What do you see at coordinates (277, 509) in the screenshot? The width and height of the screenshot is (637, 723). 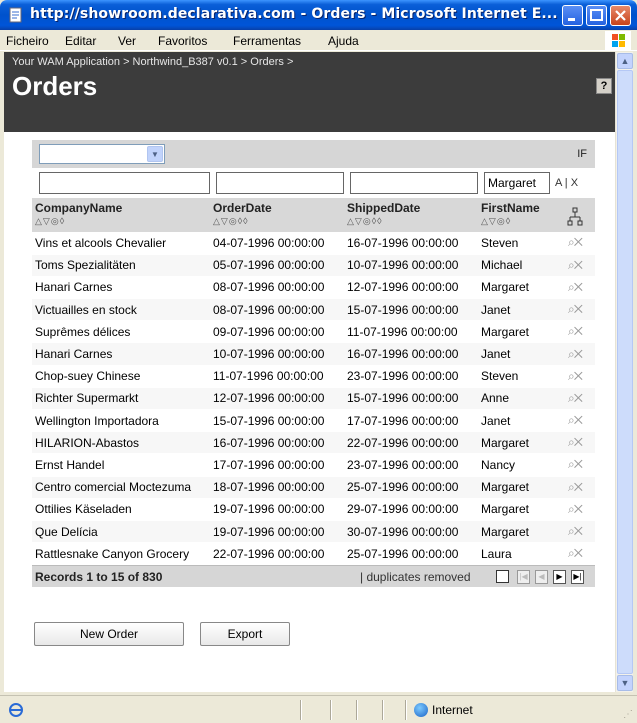 I see `cell-orderdate: 19-07-1996 00:00:00` at bounding box center [277, 509].